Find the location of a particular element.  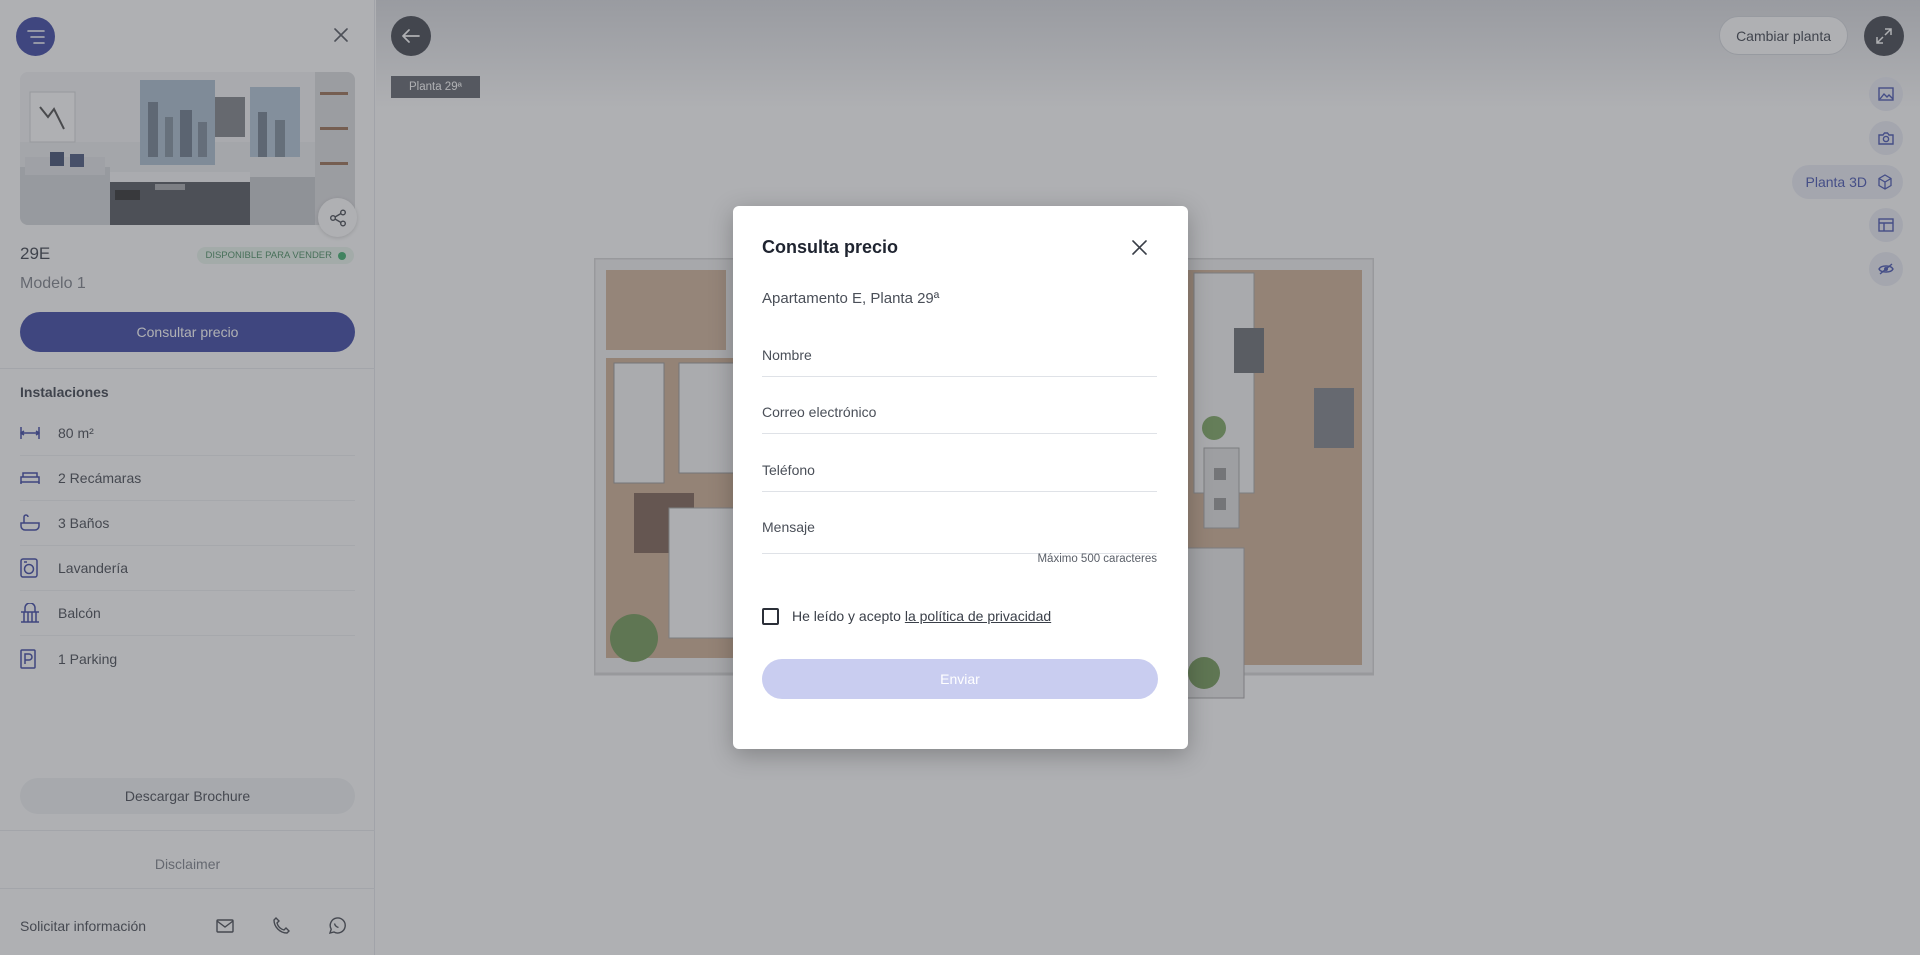

privacy-checkbox is located at coordinates (770, 616).